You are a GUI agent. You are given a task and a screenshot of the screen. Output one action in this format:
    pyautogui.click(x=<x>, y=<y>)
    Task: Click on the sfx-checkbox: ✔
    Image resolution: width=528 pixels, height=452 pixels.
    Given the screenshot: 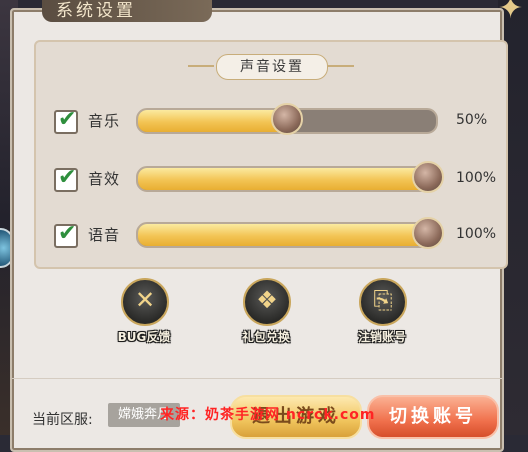 What is the action you would take?
    pyautogui.click(x=66, y=178)
    